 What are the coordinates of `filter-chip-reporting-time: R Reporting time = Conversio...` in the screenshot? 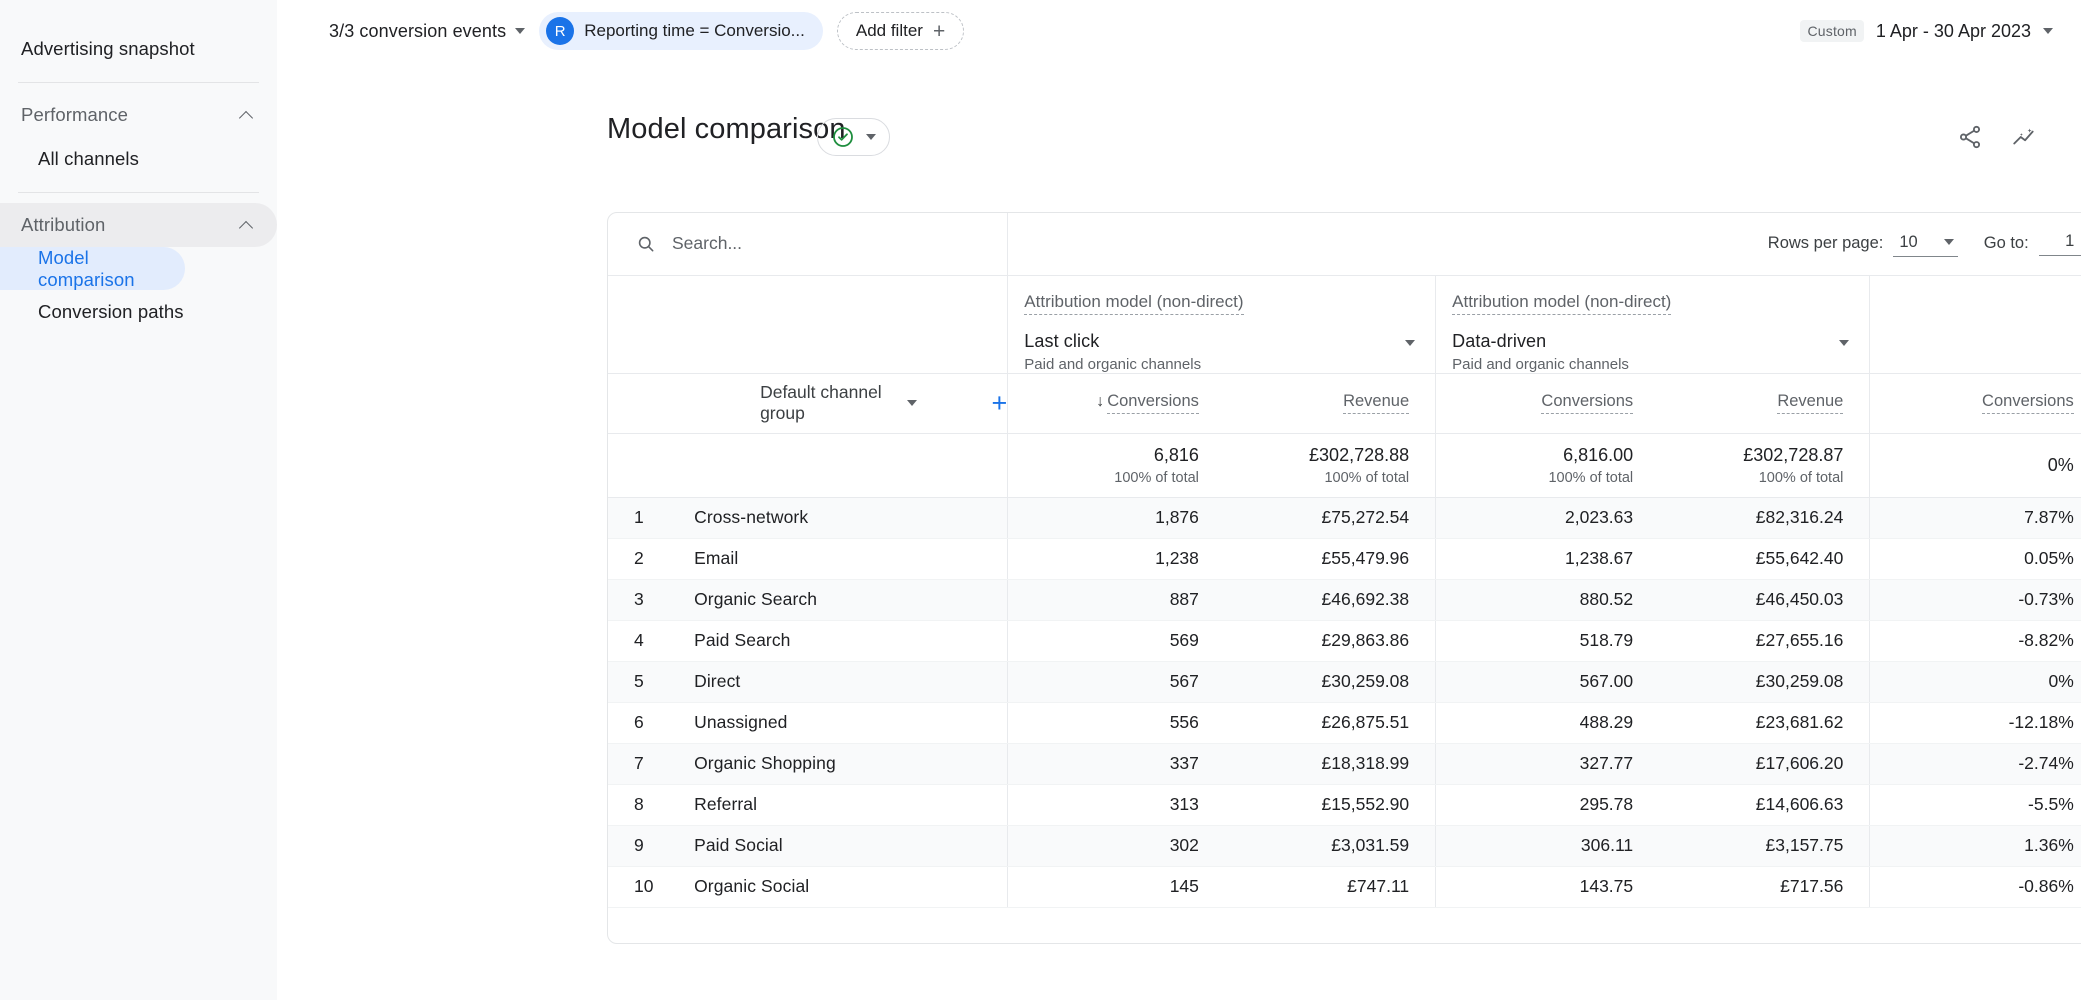 It's located at (681, 31).